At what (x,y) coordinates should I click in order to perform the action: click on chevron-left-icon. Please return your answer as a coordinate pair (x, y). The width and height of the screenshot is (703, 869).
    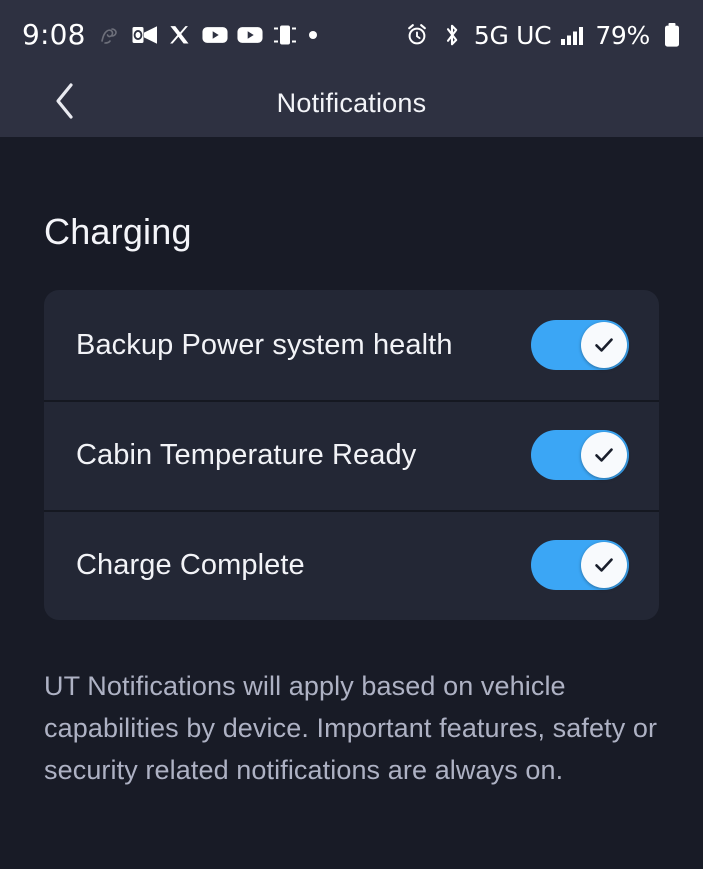
    Looking at the image, I should click on (64, 103).